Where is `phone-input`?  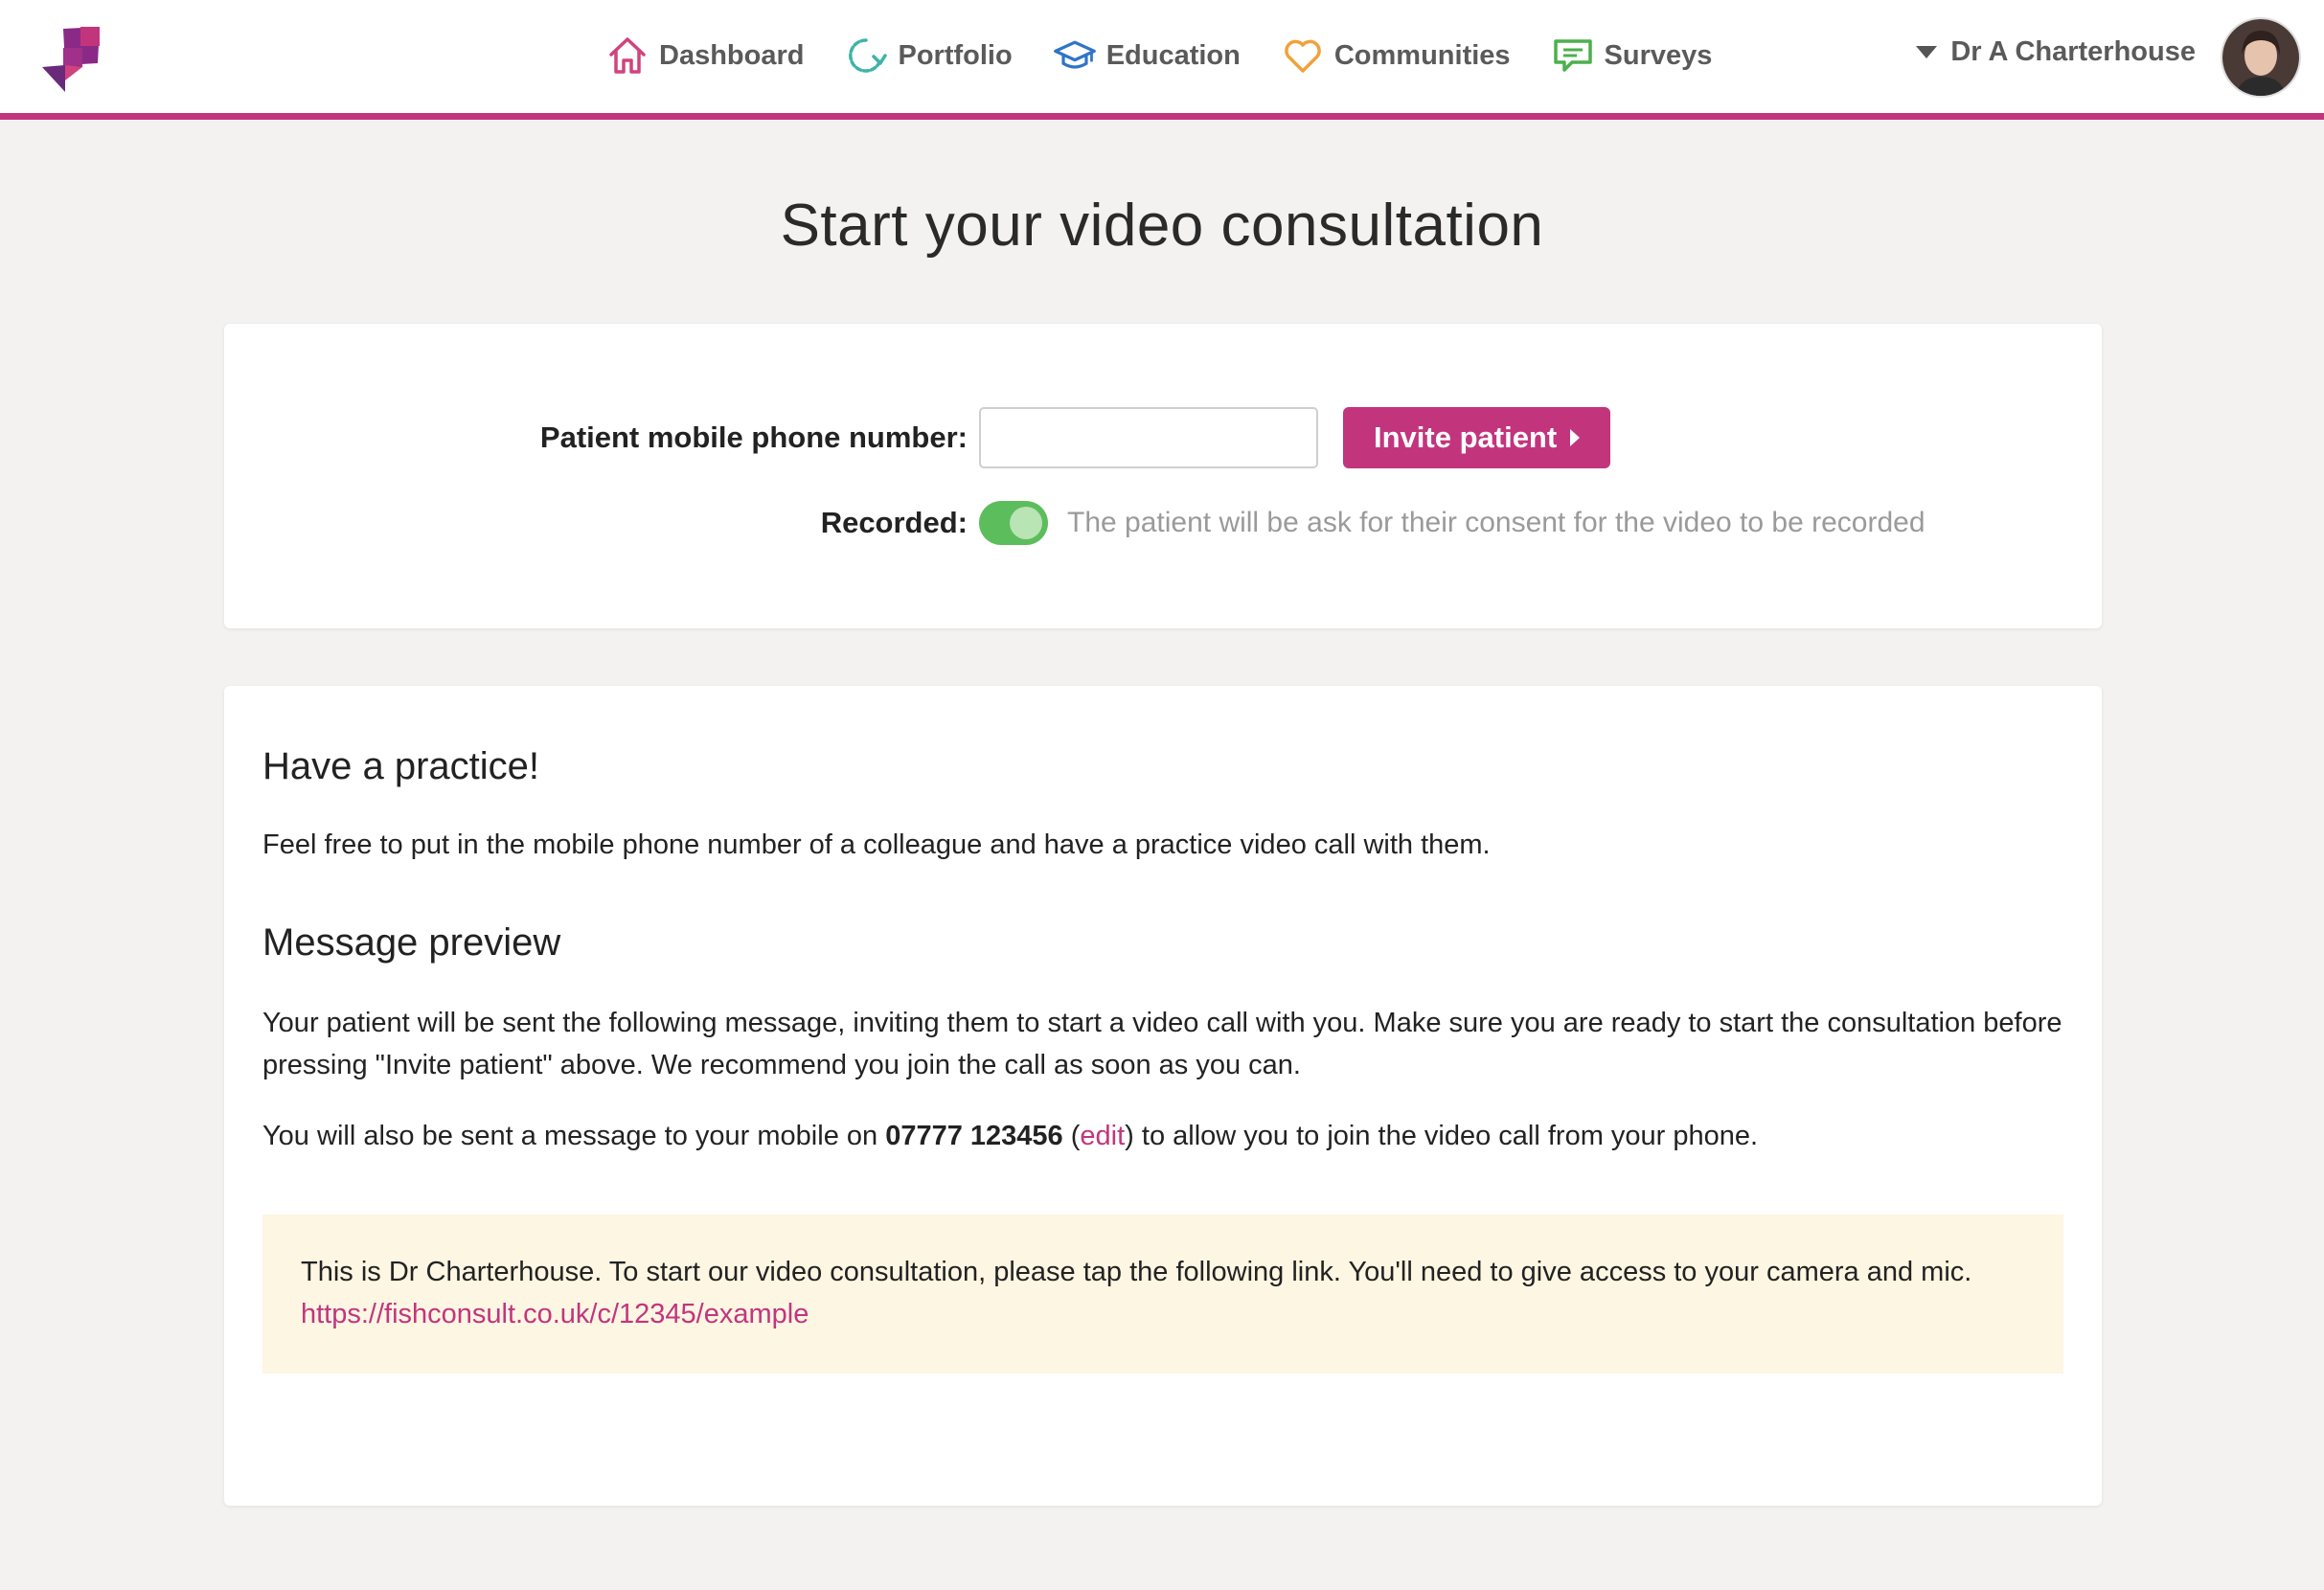
phone-input is located at coordinates (1148, 437).